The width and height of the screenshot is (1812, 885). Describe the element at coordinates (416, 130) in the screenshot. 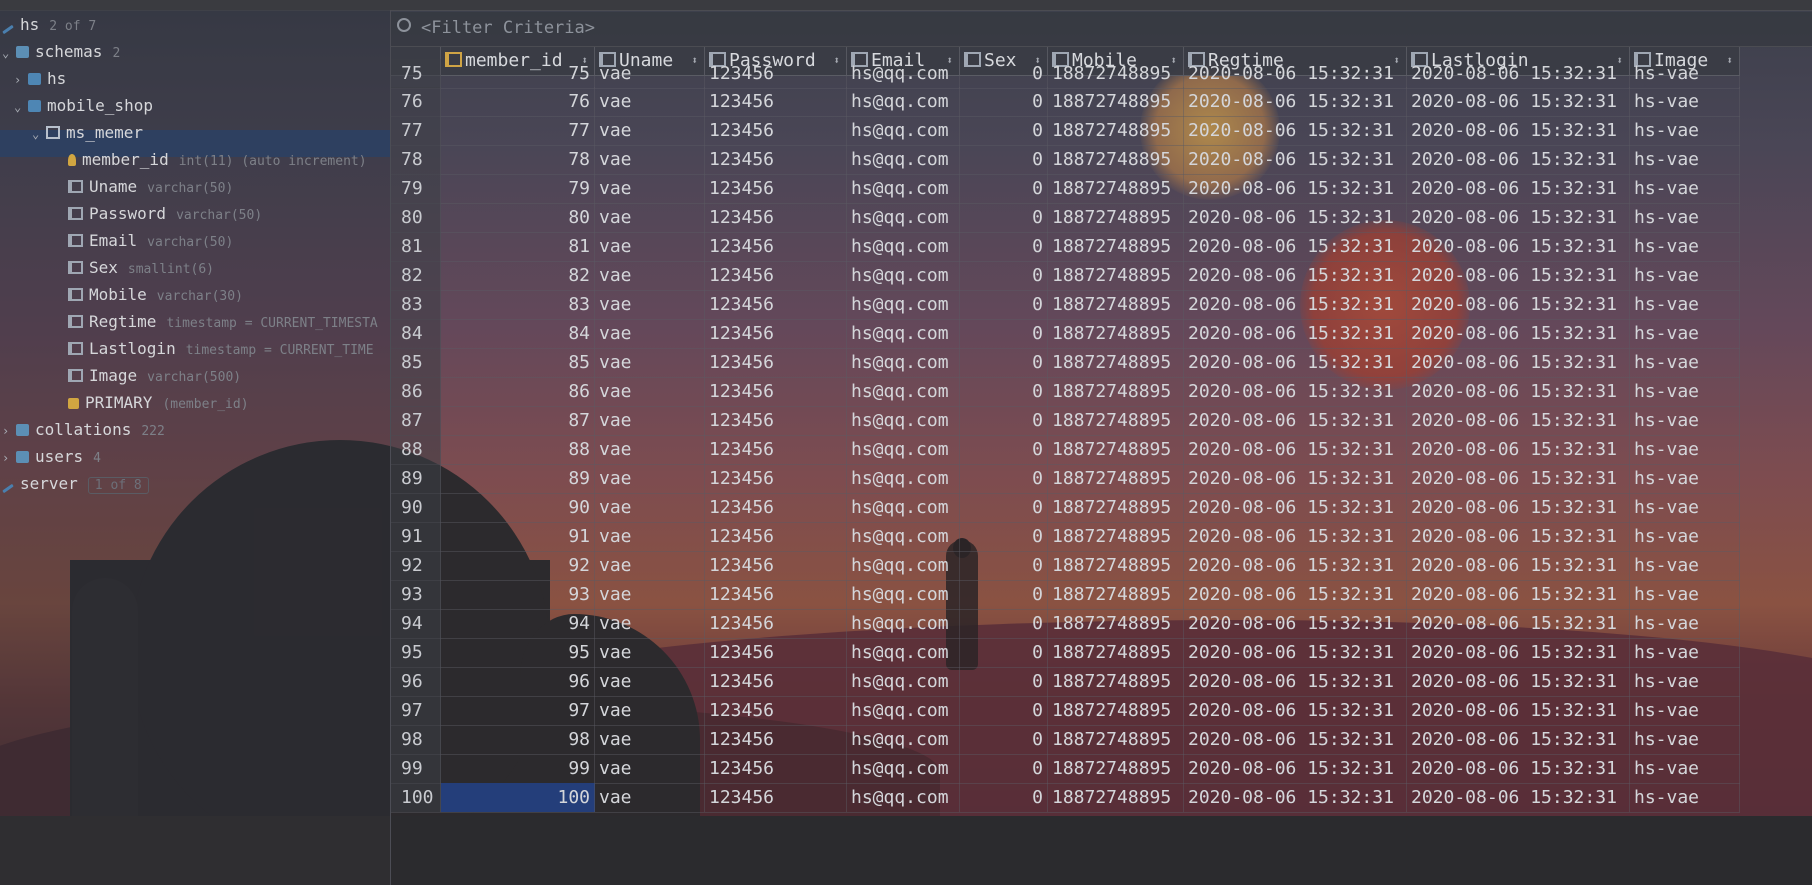

I see `row-number: 77` at that location.